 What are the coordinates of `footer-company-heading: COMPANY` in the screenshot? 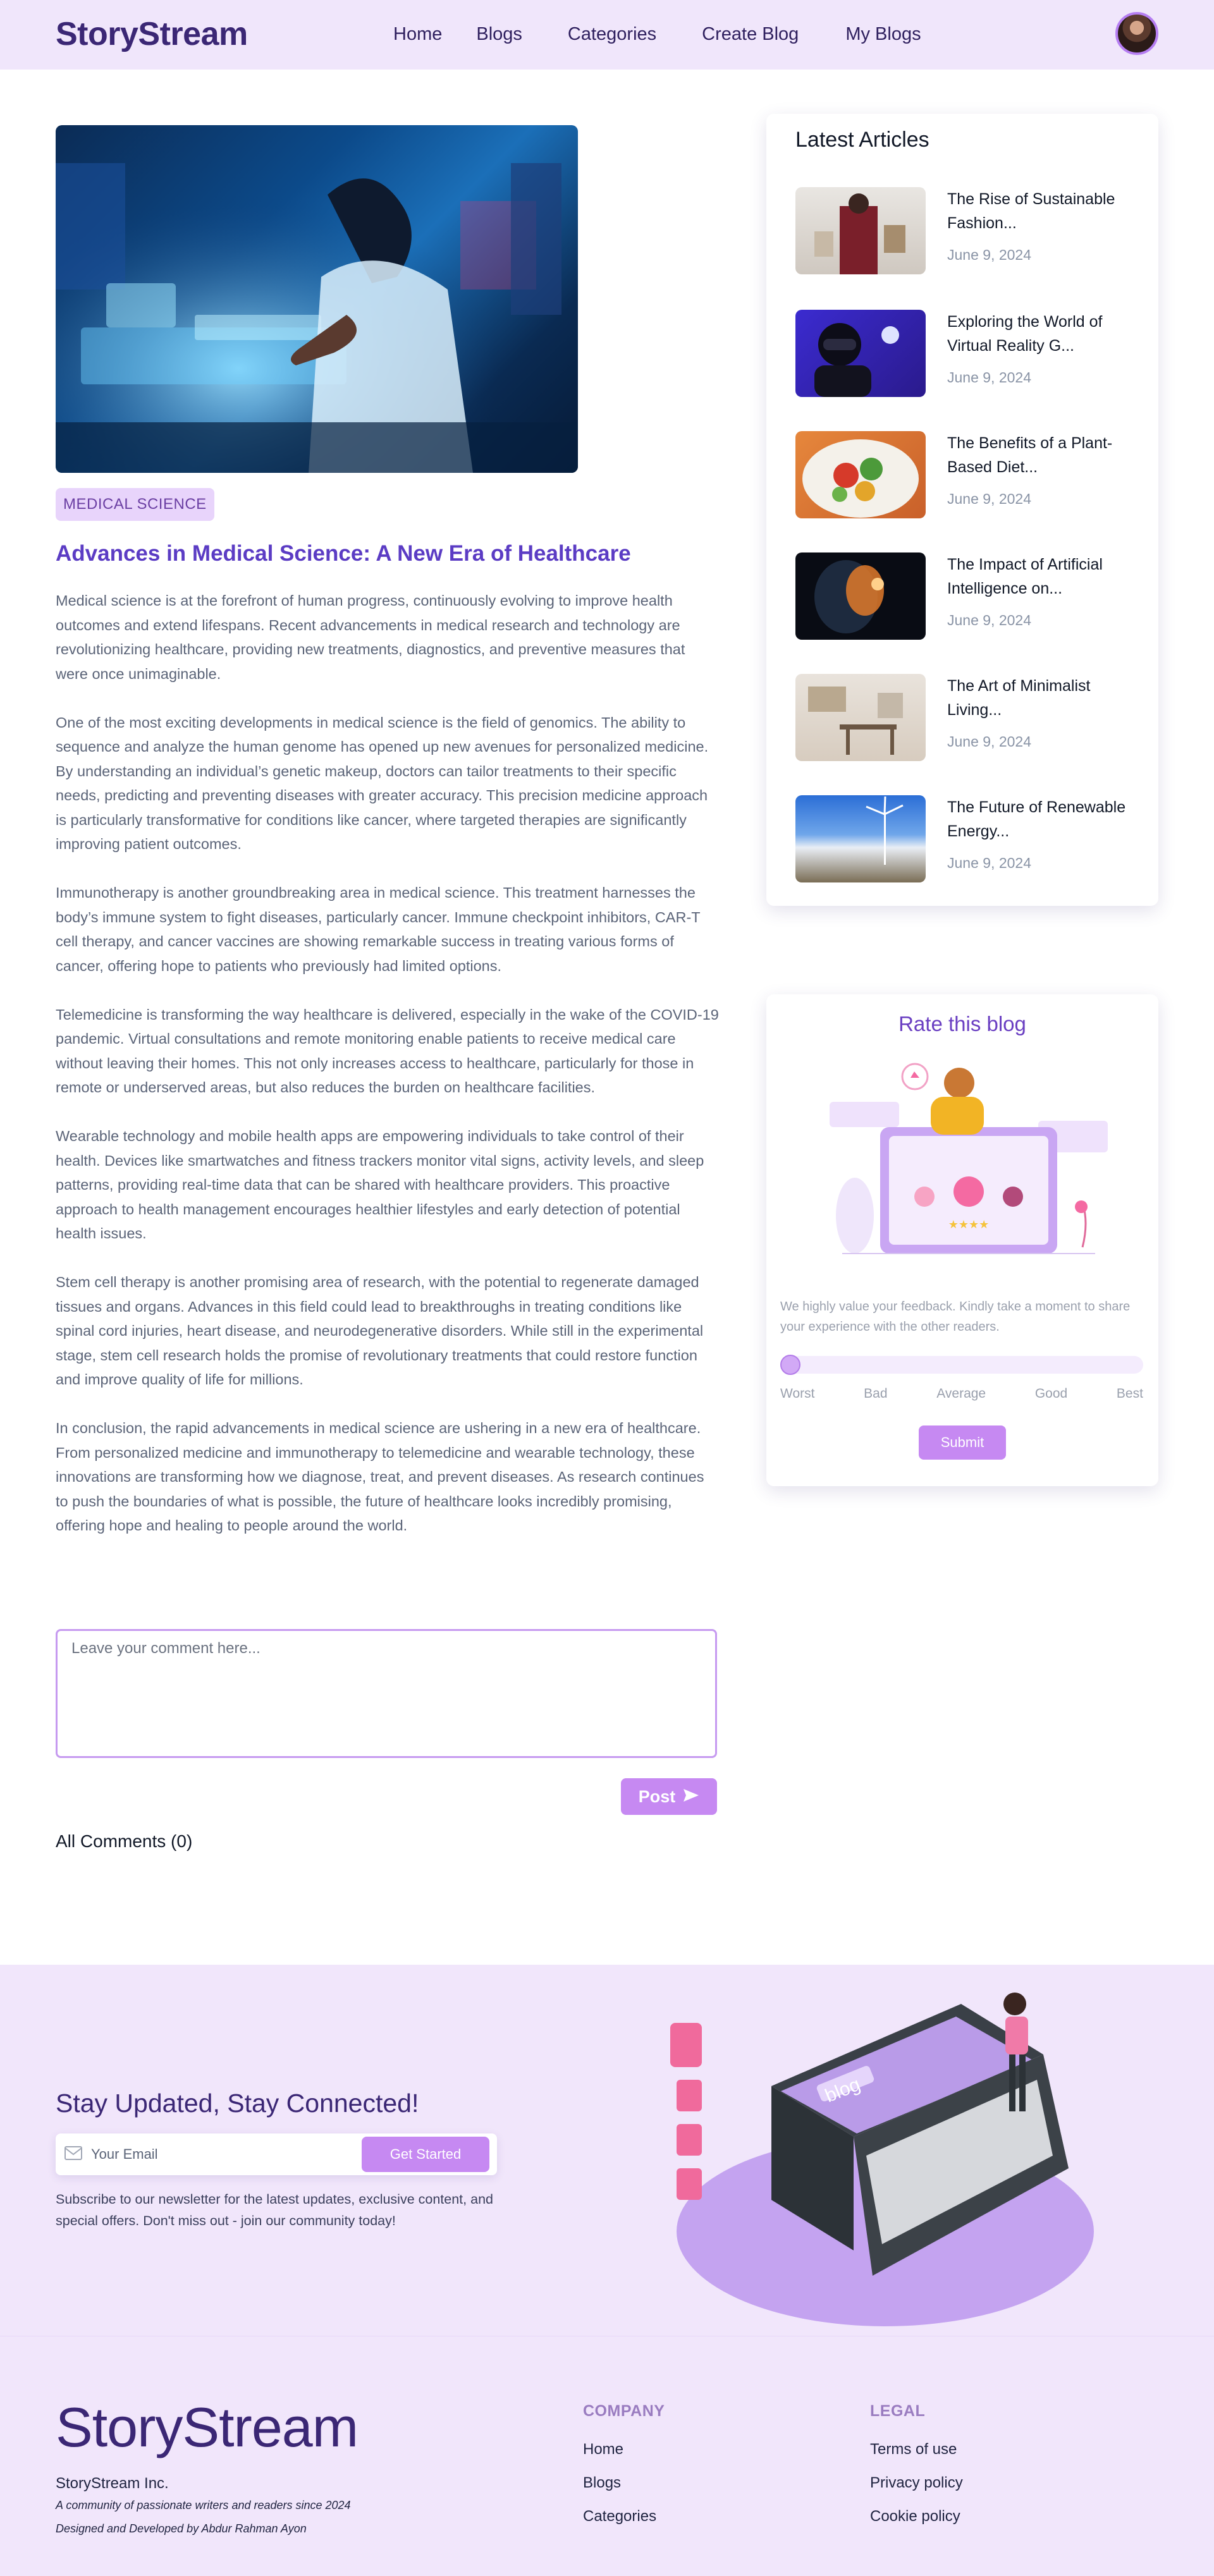 It's located at (624, 2411).